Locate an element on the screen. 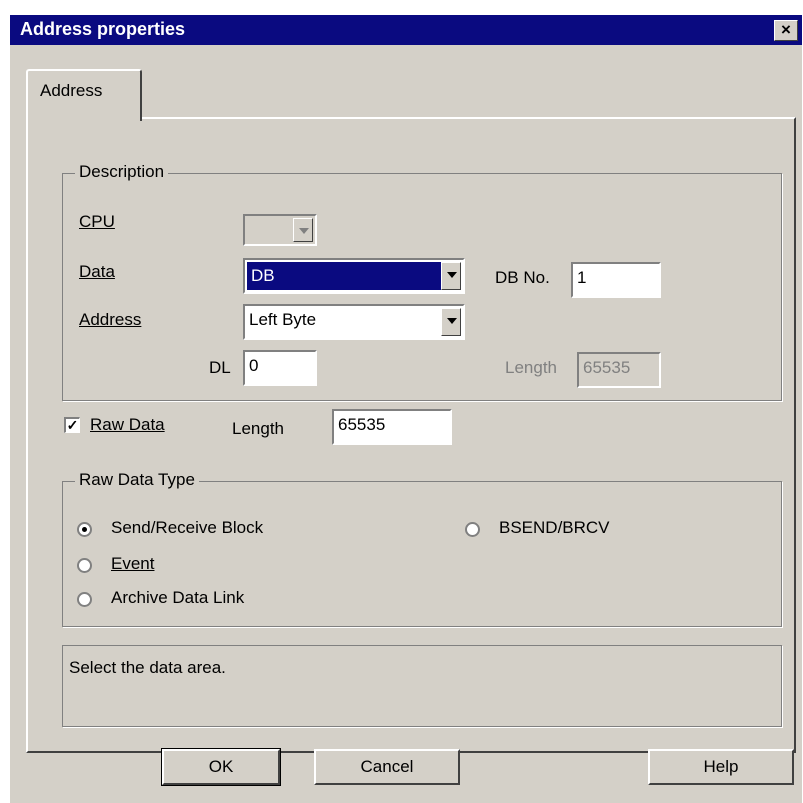 The width and height of the screenshot is (803, 803). window-title: Address properties is located at coordinates (103, 29).